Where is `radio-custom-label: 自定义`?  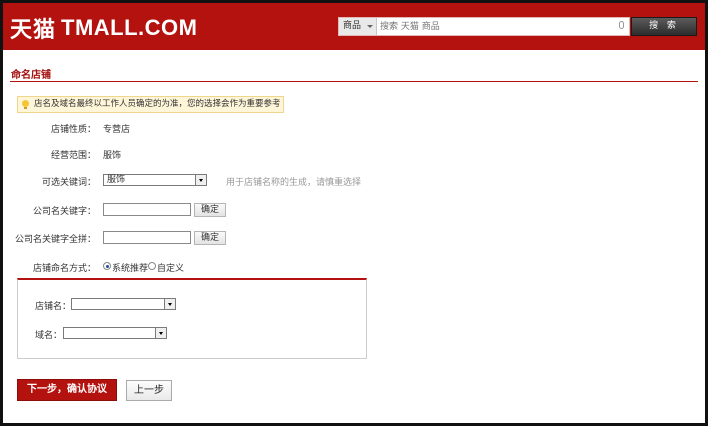 radio-custom-label: 自定义 is located at coordinates (171, 269).